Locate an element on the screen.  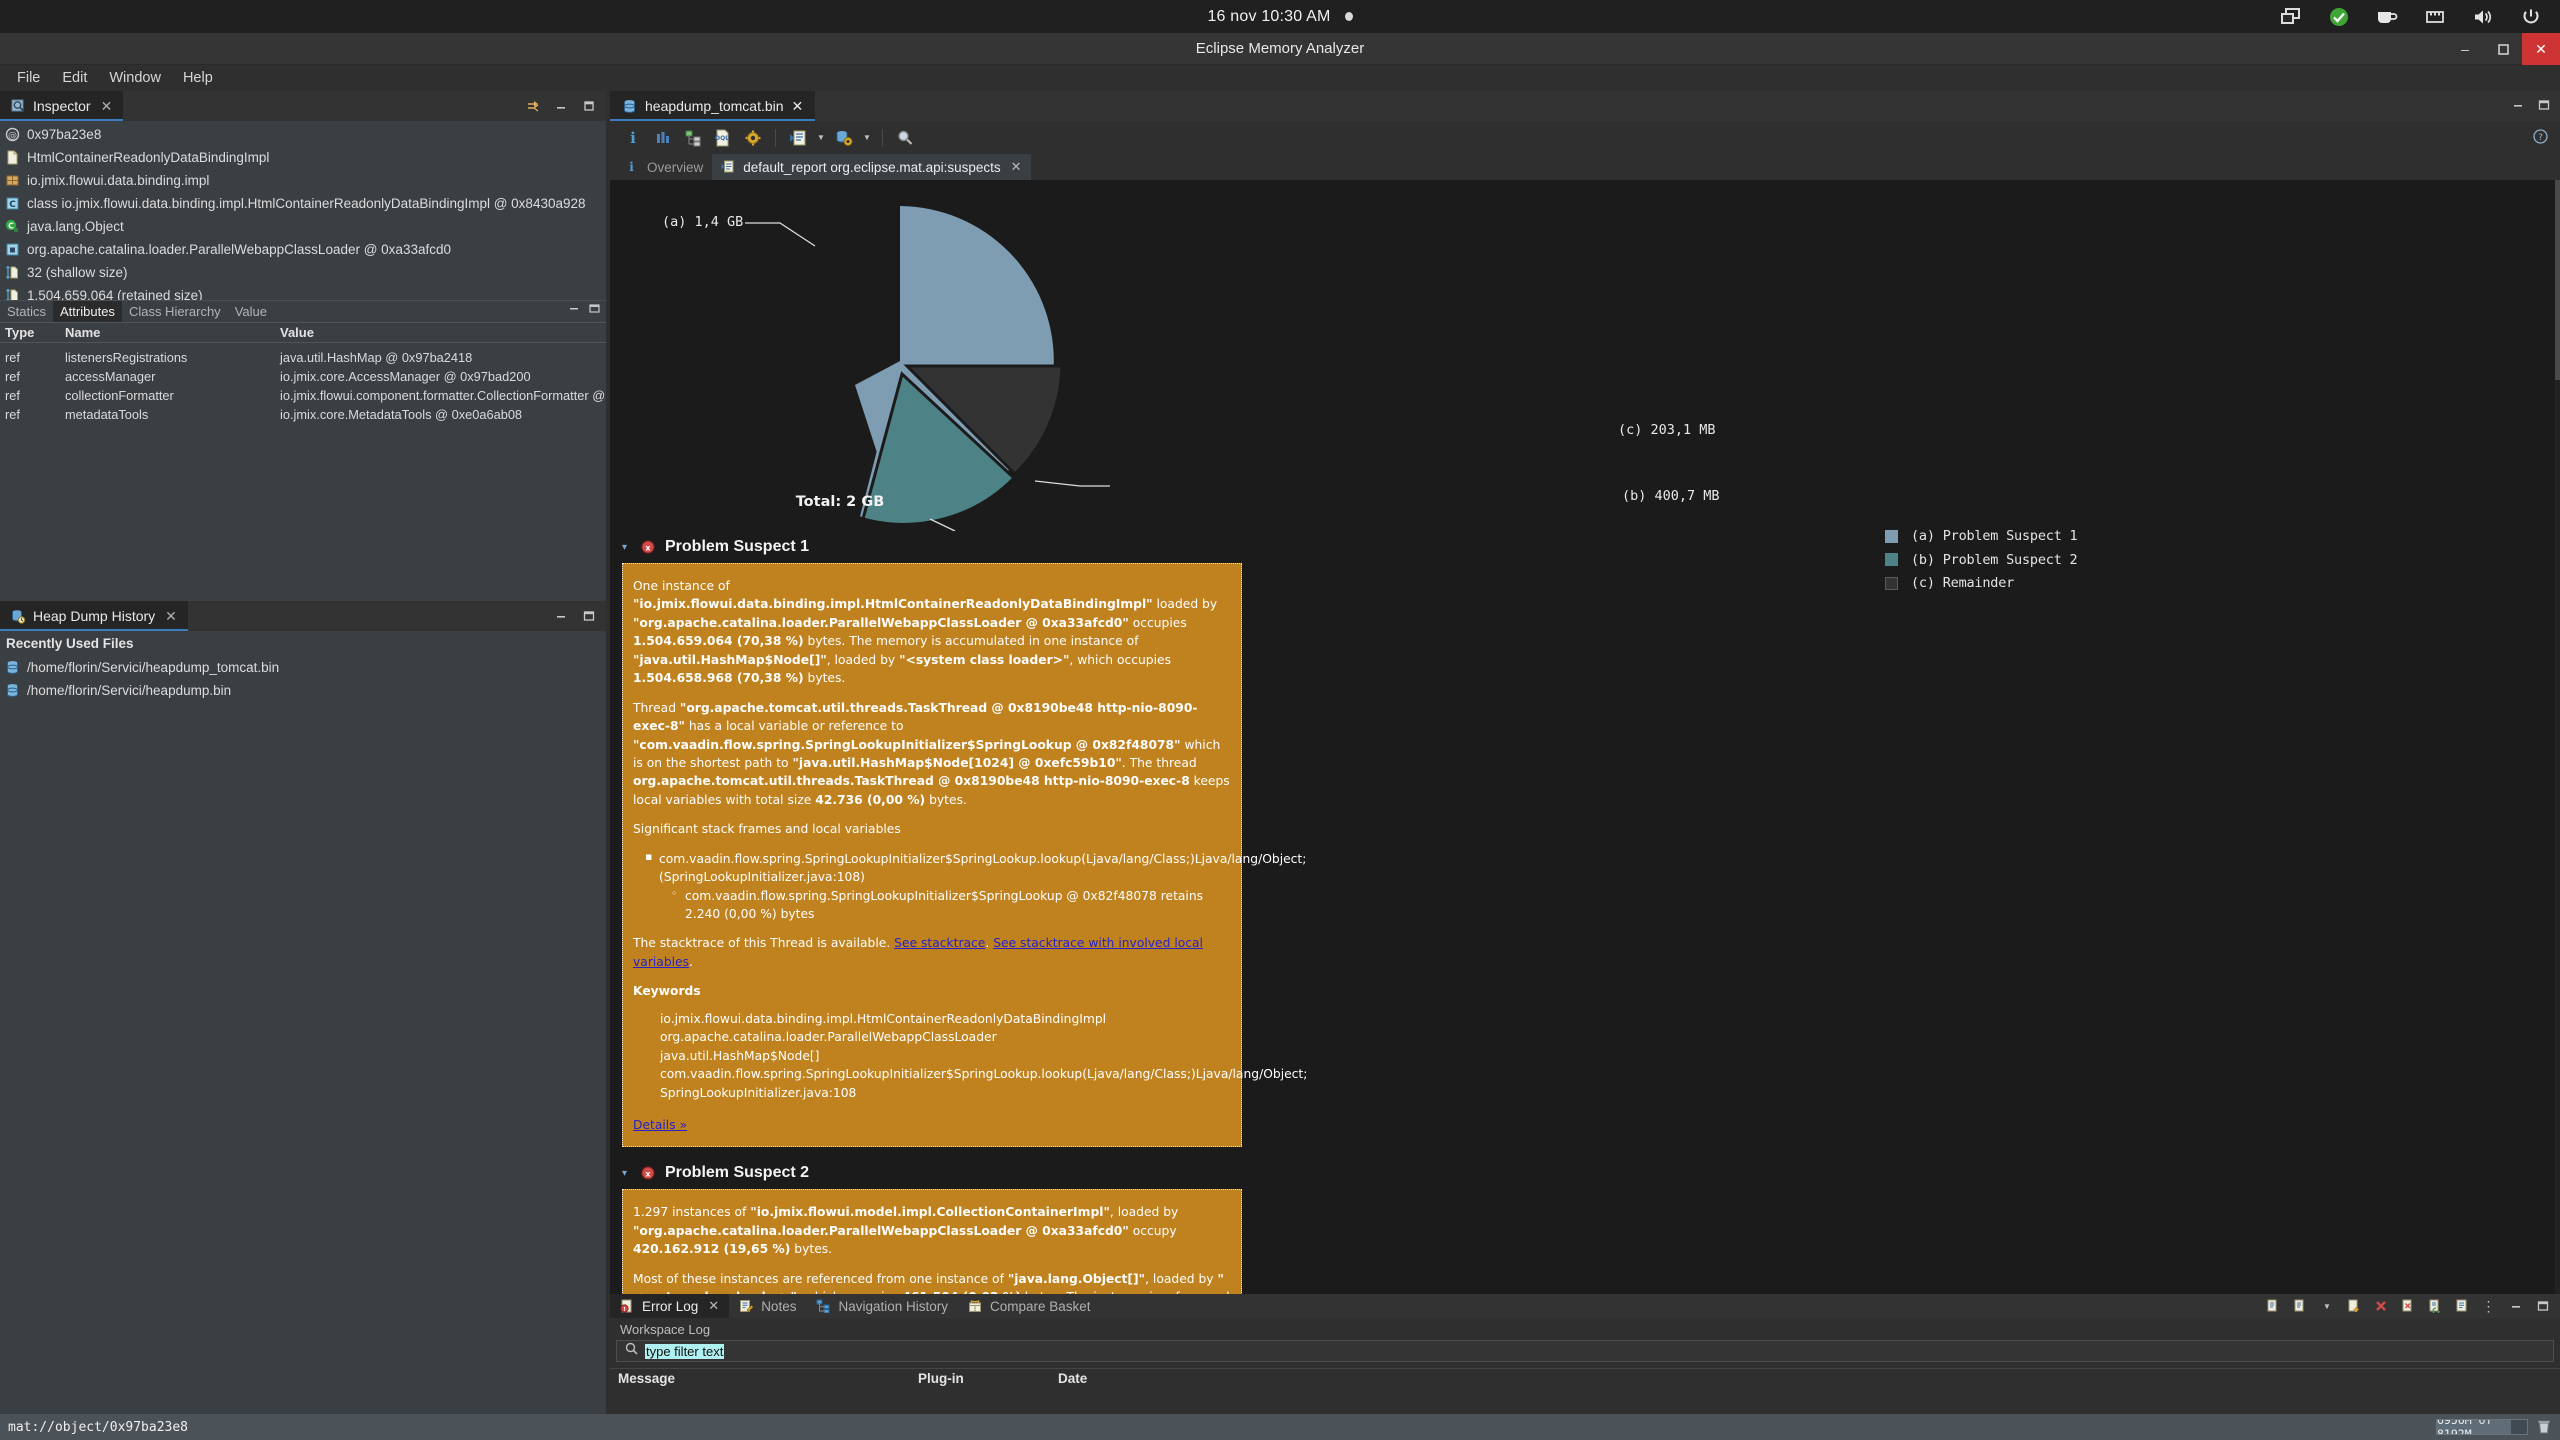
tab-statics: Statics is located at coordinates (26, 311).